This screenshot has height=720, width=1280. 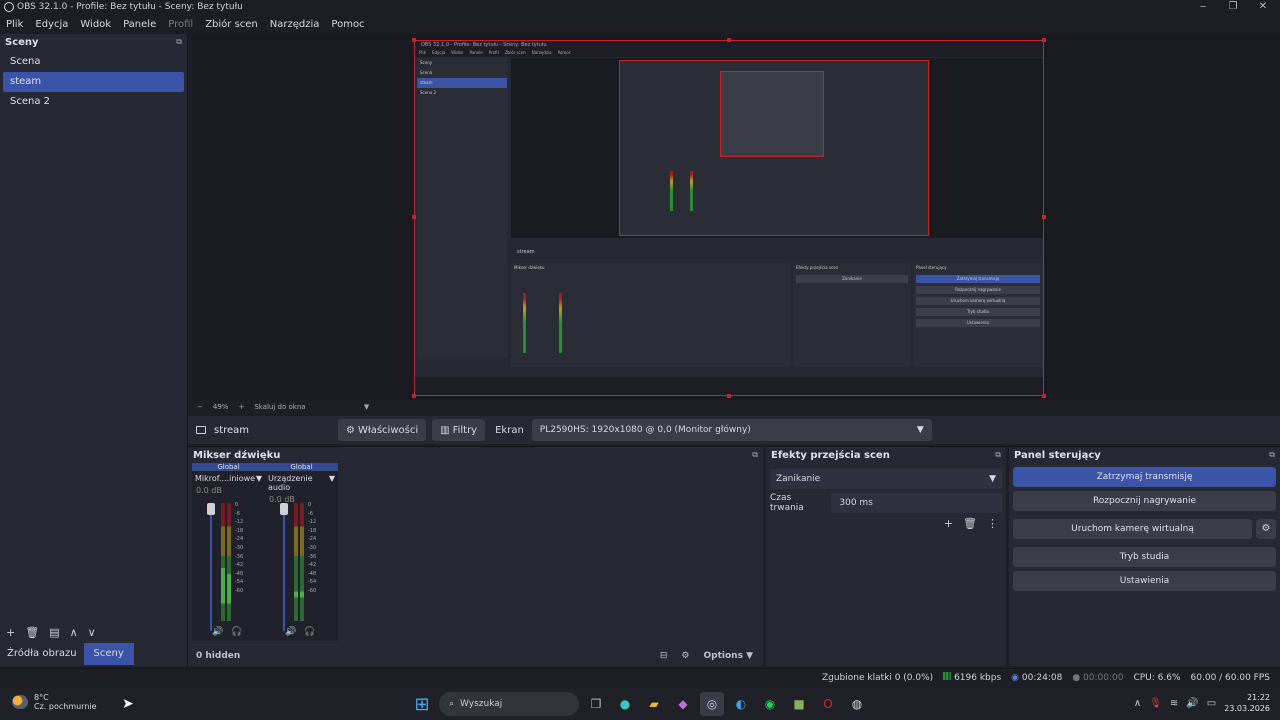 What do you see at coordinates (426, 72) in the screenshot?
I see `nested-scene: Scena` at bounding box center [426, 72].